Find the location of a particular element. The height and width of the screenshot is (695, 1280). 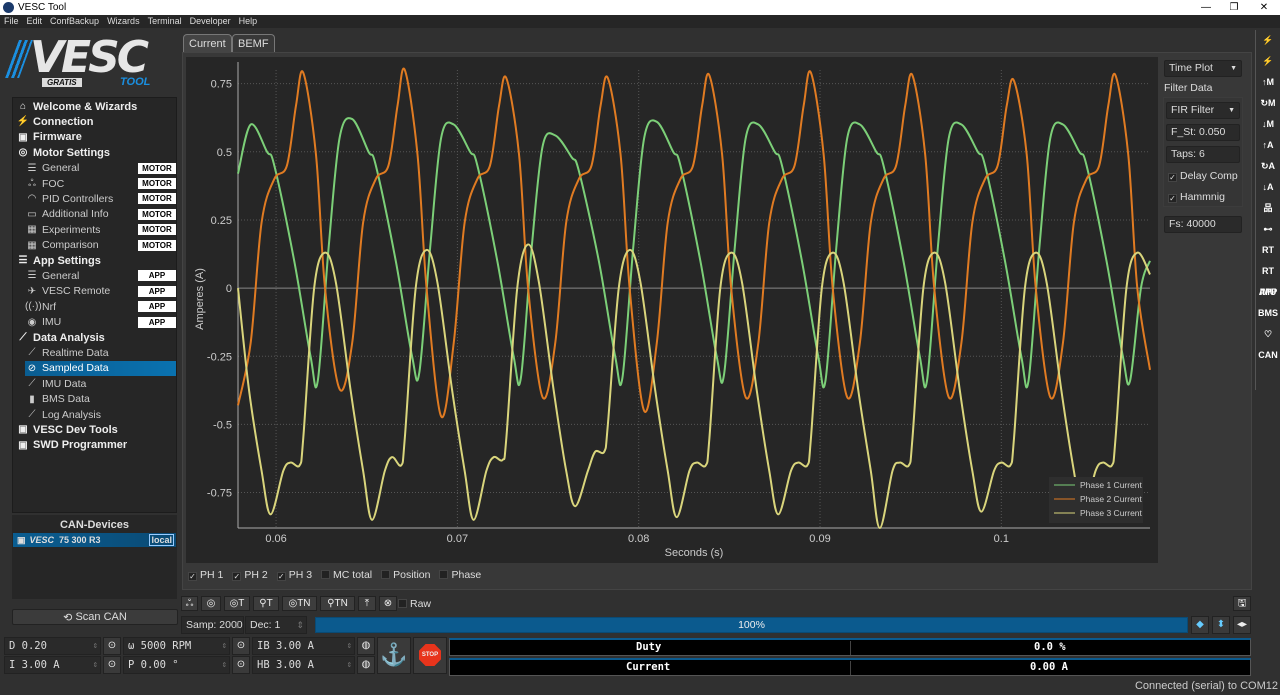

checkbox-phase: Phase is located at coordinates (460, 575).